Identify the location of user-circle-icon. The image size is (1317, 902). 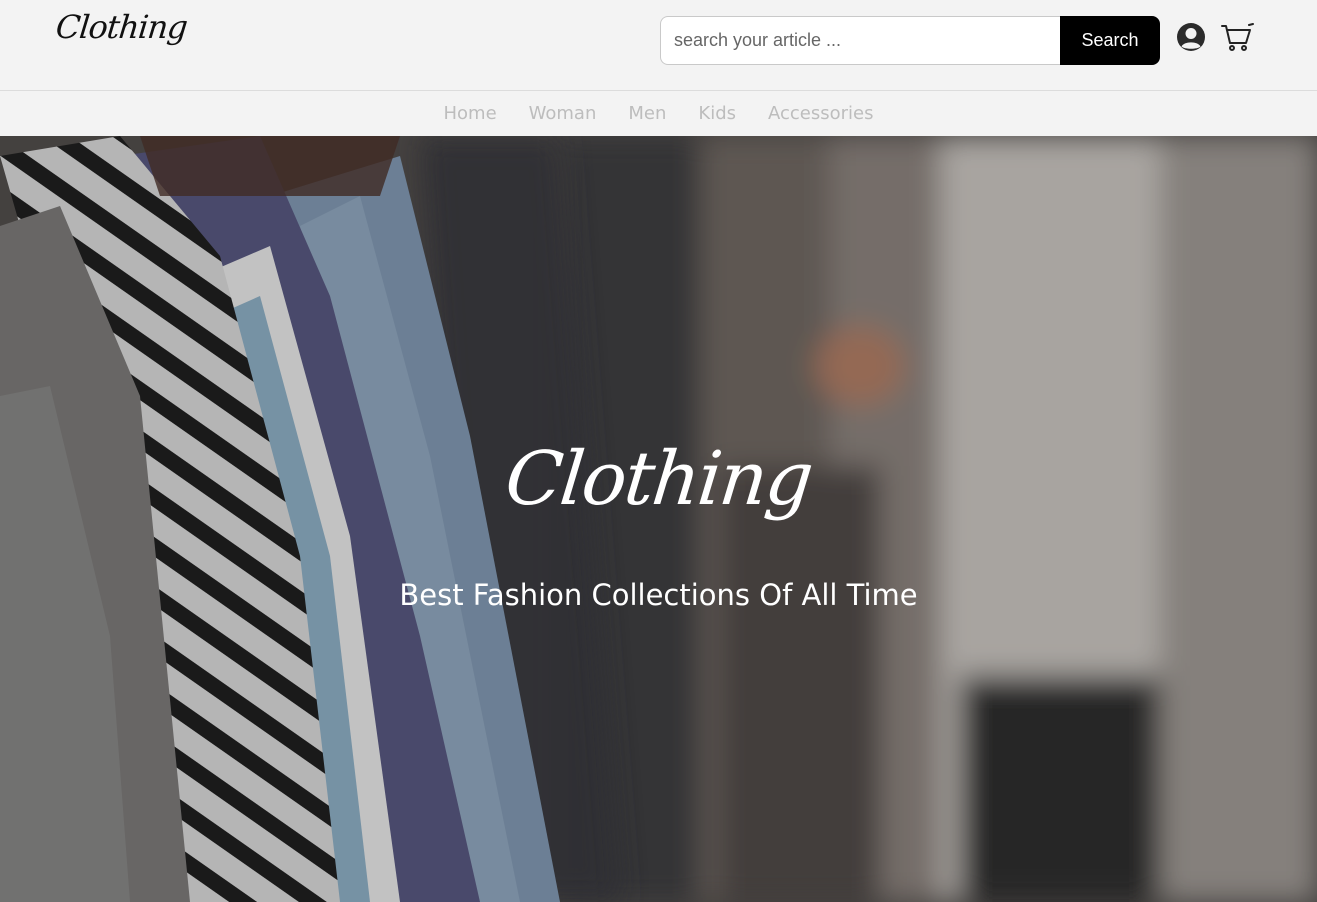
(1191, 37).